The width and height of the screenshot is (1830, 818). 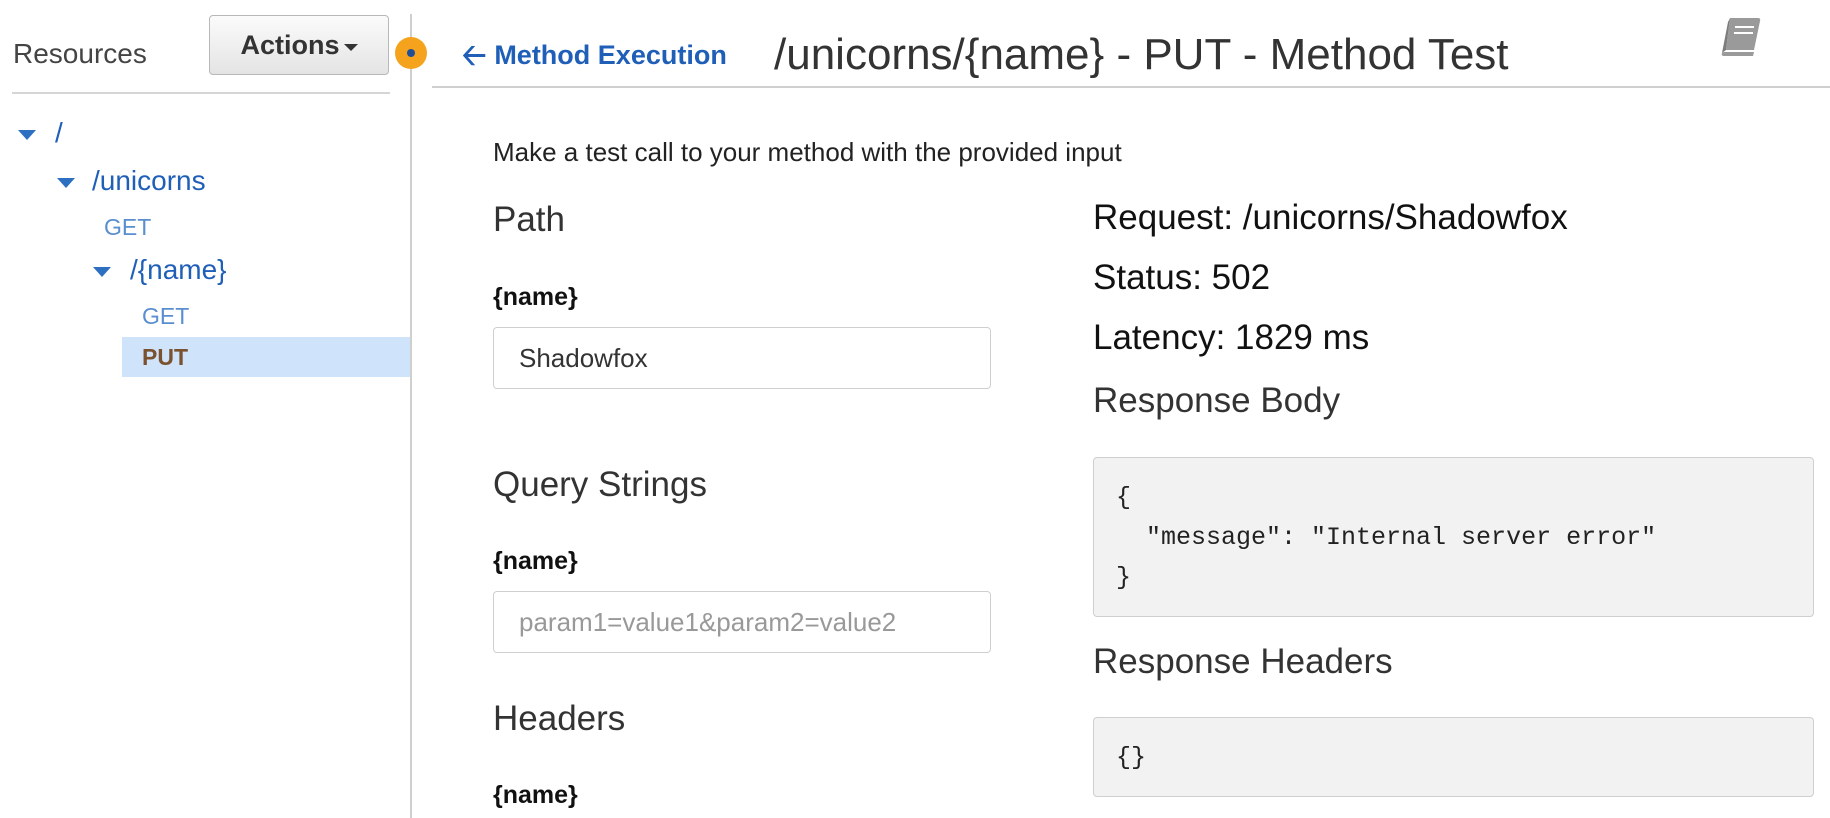 What do you see at coordinates (290, 44) in the screenshot?
I see `actions-button-label: Actions` at bounding box center [290, 44].